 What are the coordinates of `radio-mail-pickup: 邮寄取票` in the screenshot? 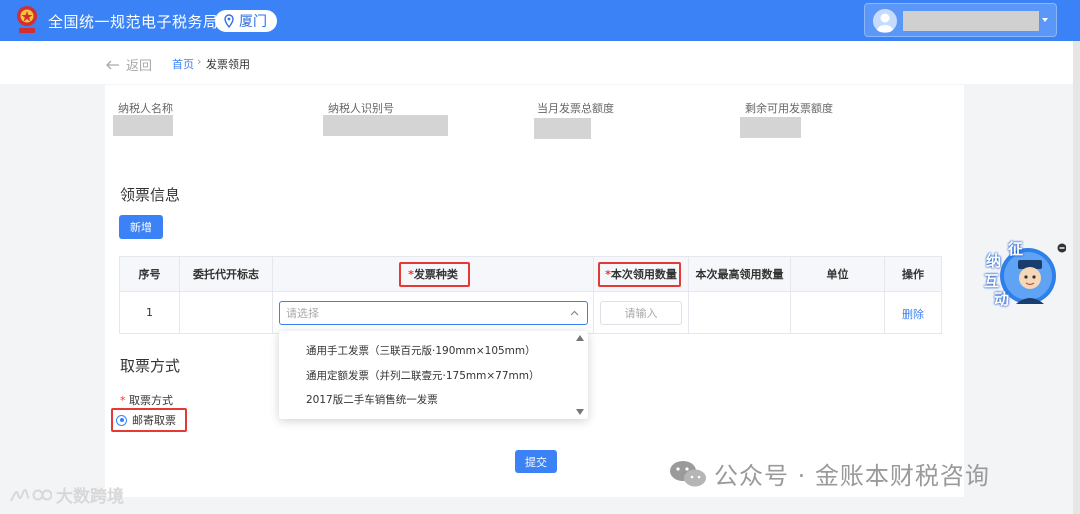 It's located at (146, 420).